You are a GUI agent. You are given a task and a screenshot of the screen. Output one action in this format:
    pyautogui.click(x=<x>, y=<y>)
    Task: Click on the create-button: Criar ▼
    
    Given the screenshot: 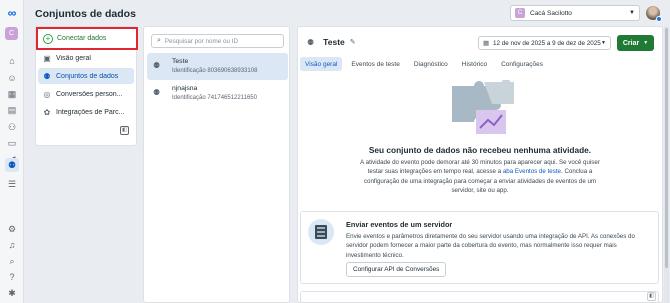 What is the action you would take?
    pyautogui.click(x=635, y=43)
    